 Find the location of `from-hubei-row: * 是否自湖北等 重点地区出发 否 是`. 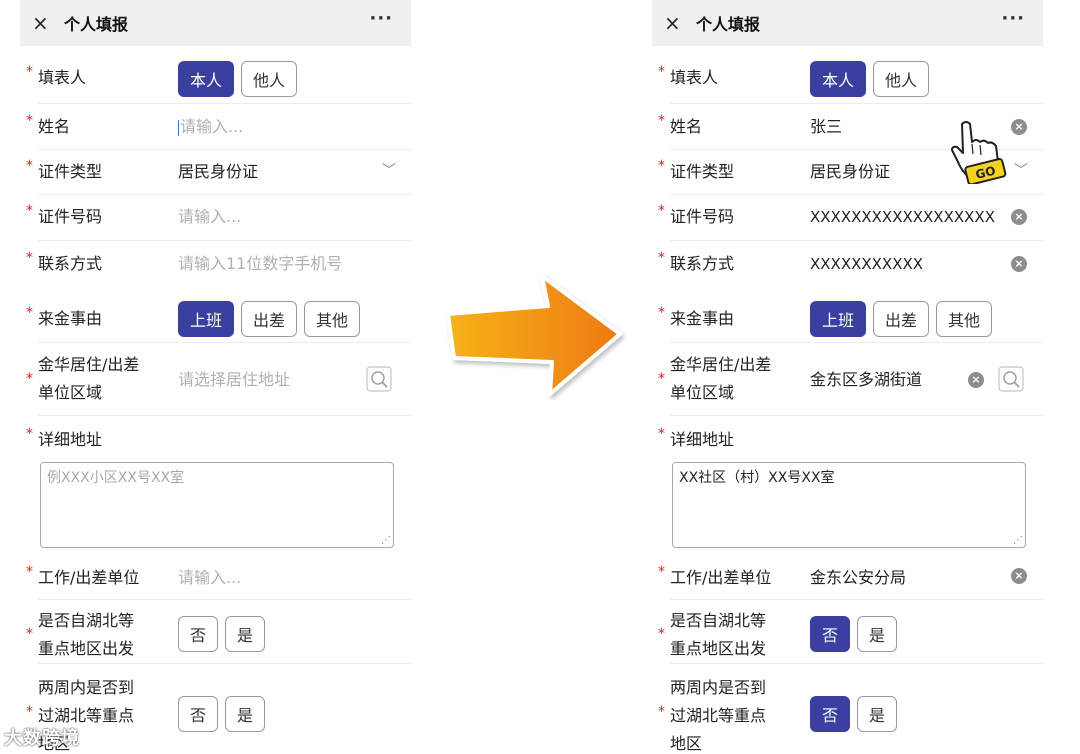

from-hubei-row: * 是否自湖北等 重点地区出发 否 是 is located at coordinates (847, 632).